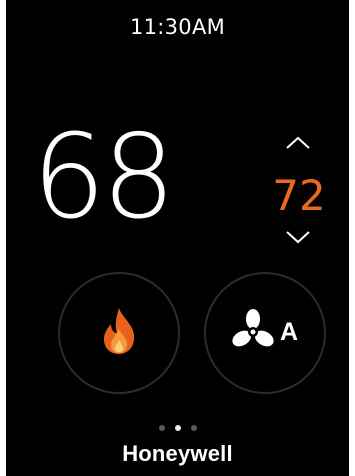  I want to click on page-dot-active, so click(177, 428).